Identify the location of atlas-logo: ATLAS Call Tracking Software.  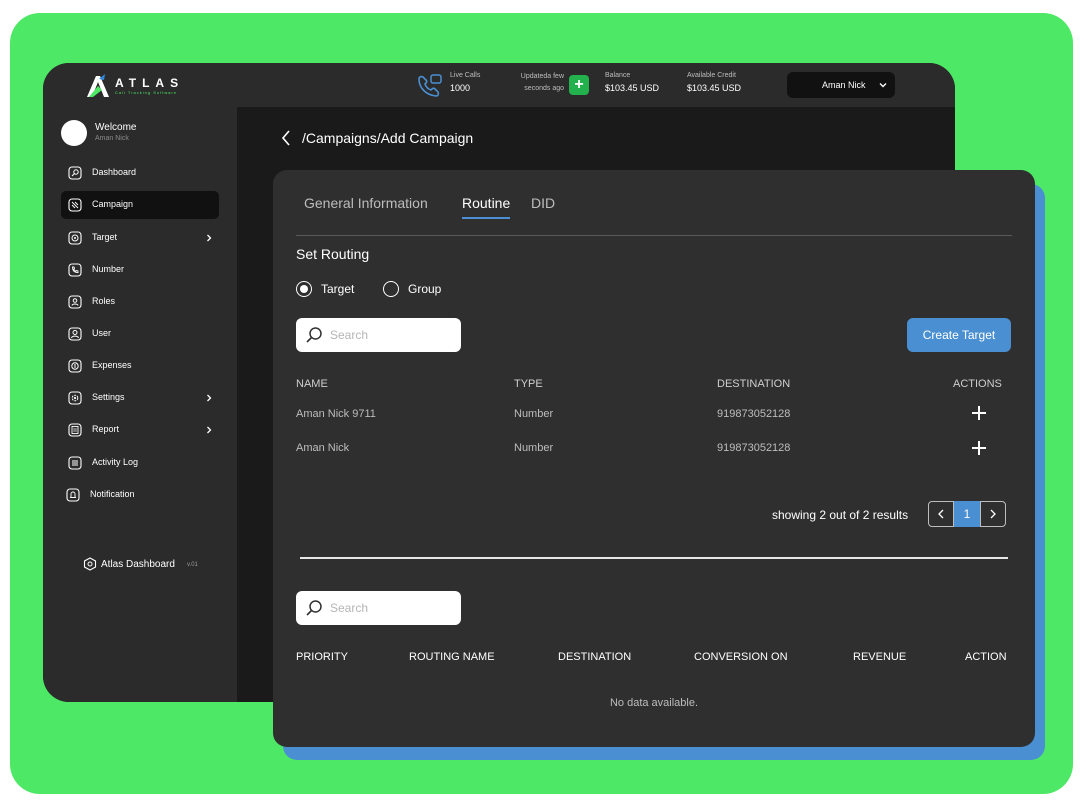
(140, 86).